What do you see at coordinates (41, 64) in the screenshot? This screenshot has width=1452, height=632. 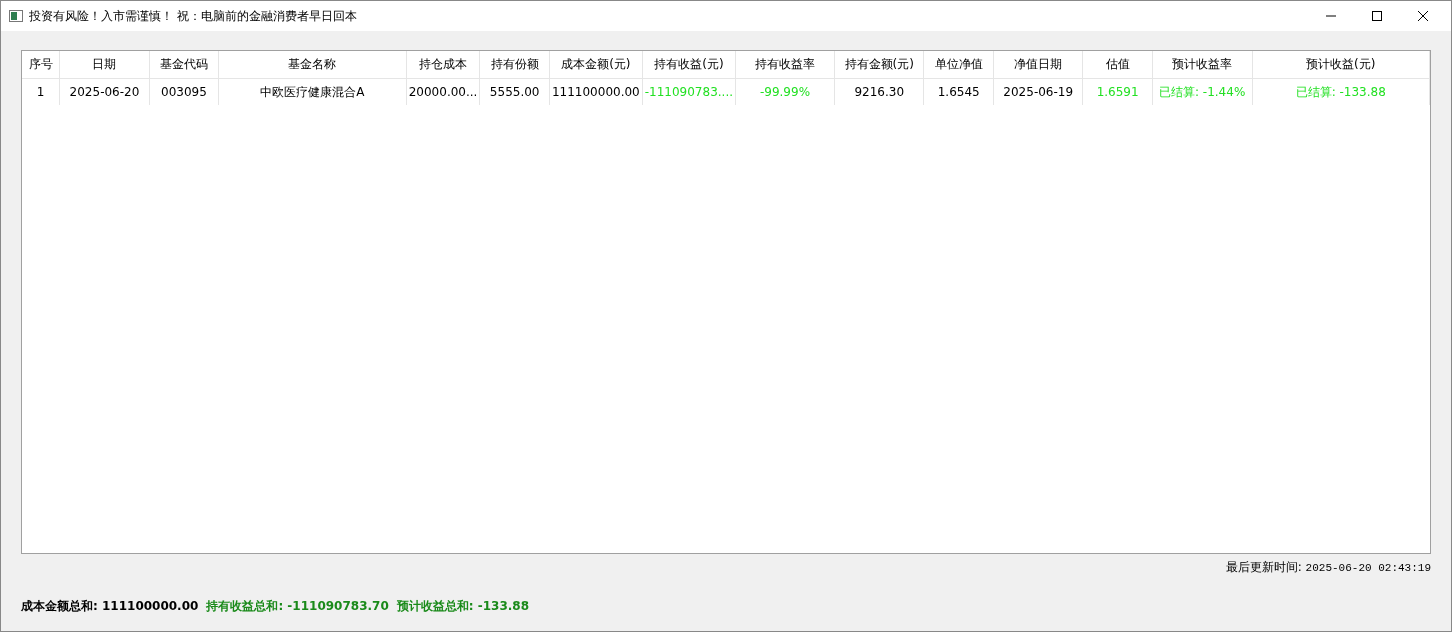 I see `column-header: 序号` at bounding box center [41, 64].